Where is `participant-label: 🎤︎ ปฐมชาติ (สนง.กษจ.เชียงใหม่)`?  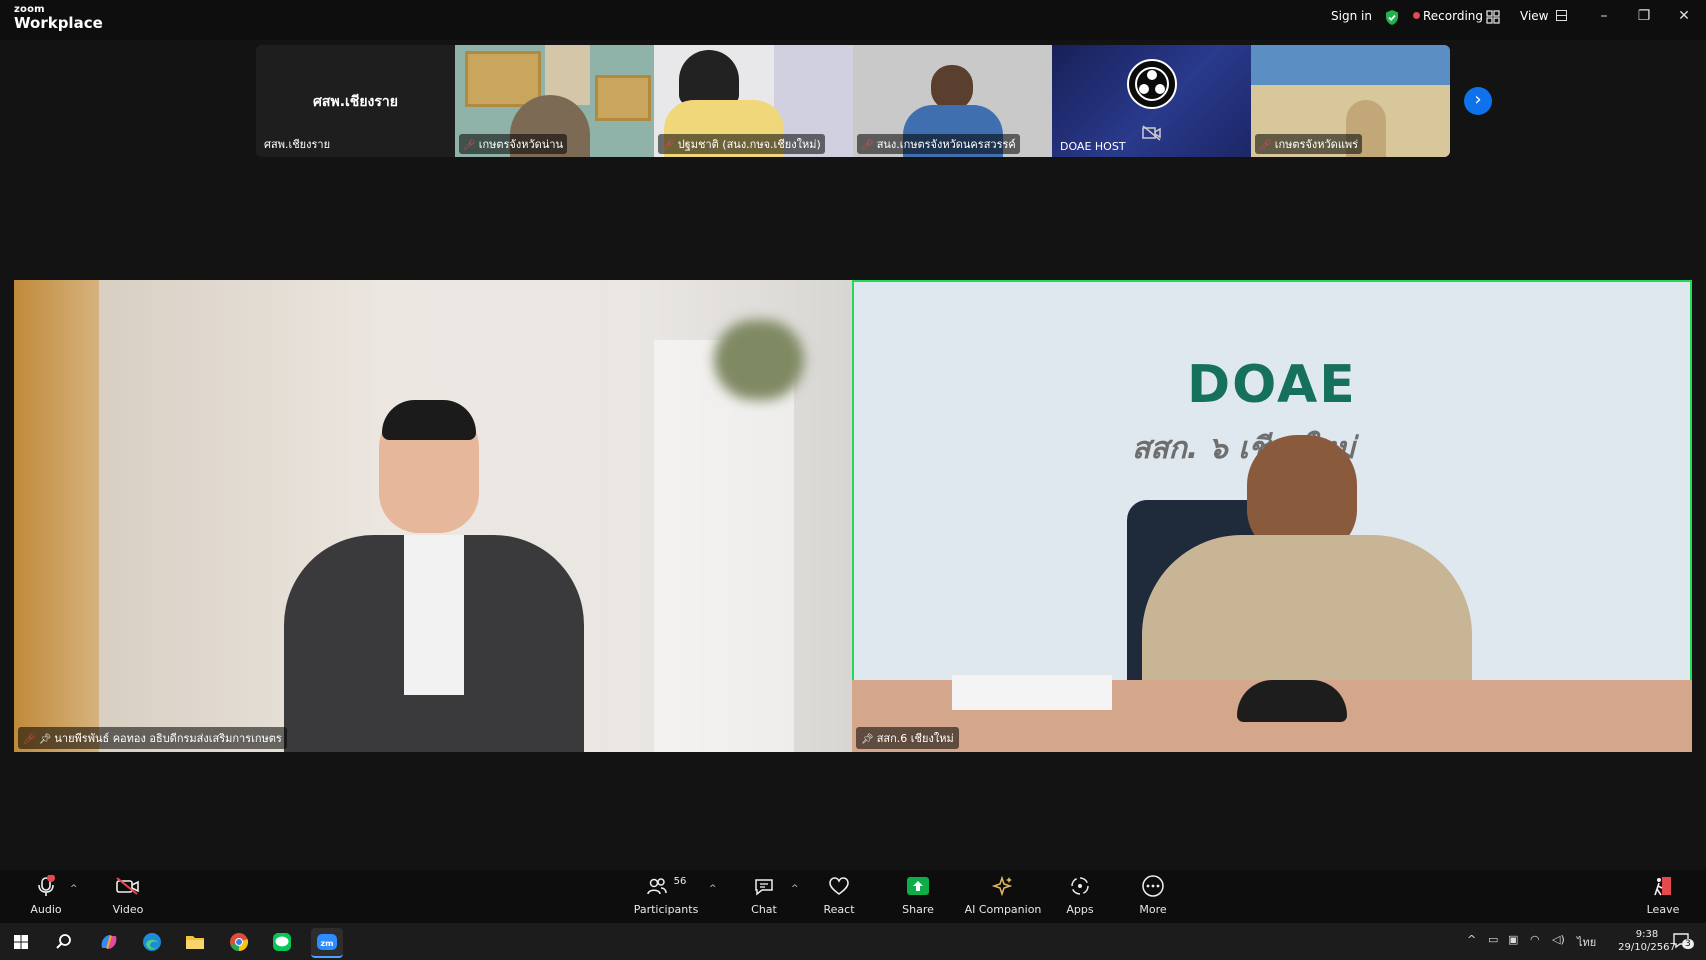 participant-label: 🎤︎ ปฐมชาติ (สนง.กษจ.เชียงใหม่) is located at coordinates (741, 144).